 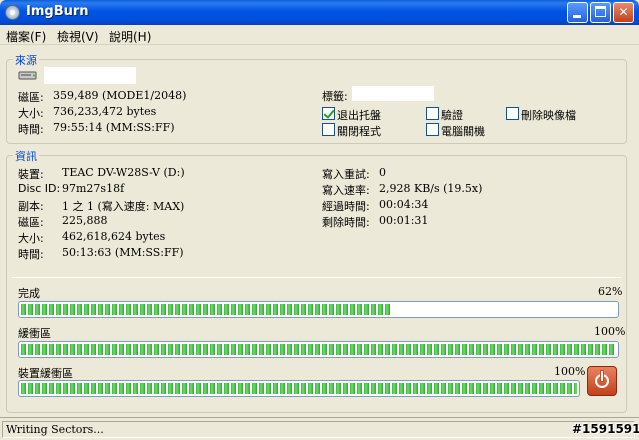 I want to click on info-size-value: 462,618,624 bytes, so click(x=114, y=236).